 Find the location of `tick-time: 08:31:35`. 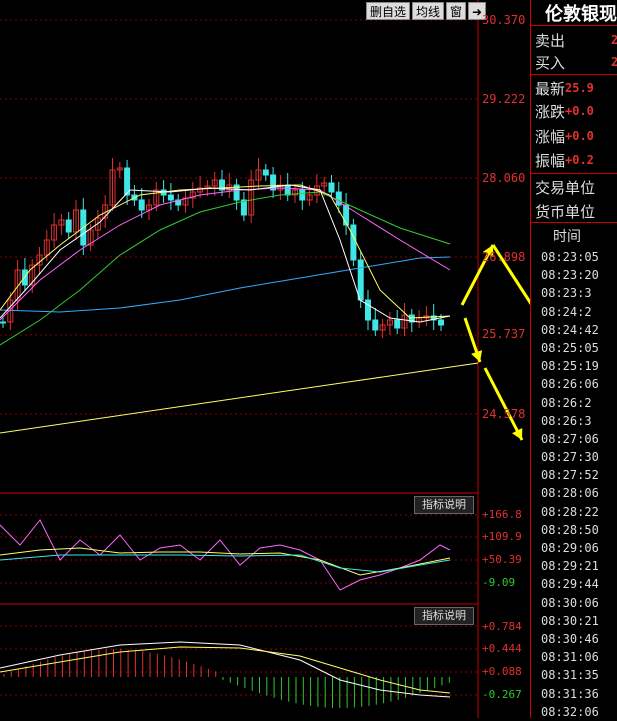

tick-time: 08:31:35 is located at coordinates (570, 675).